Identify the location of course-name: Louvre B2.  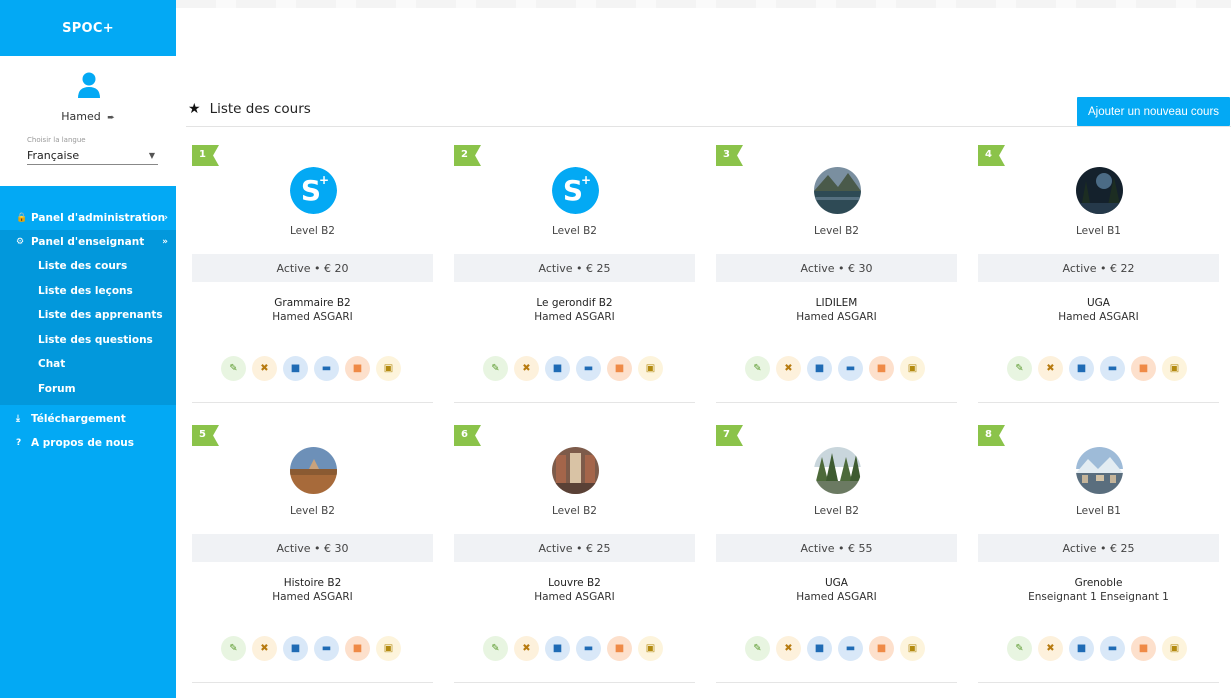
(574, 583).